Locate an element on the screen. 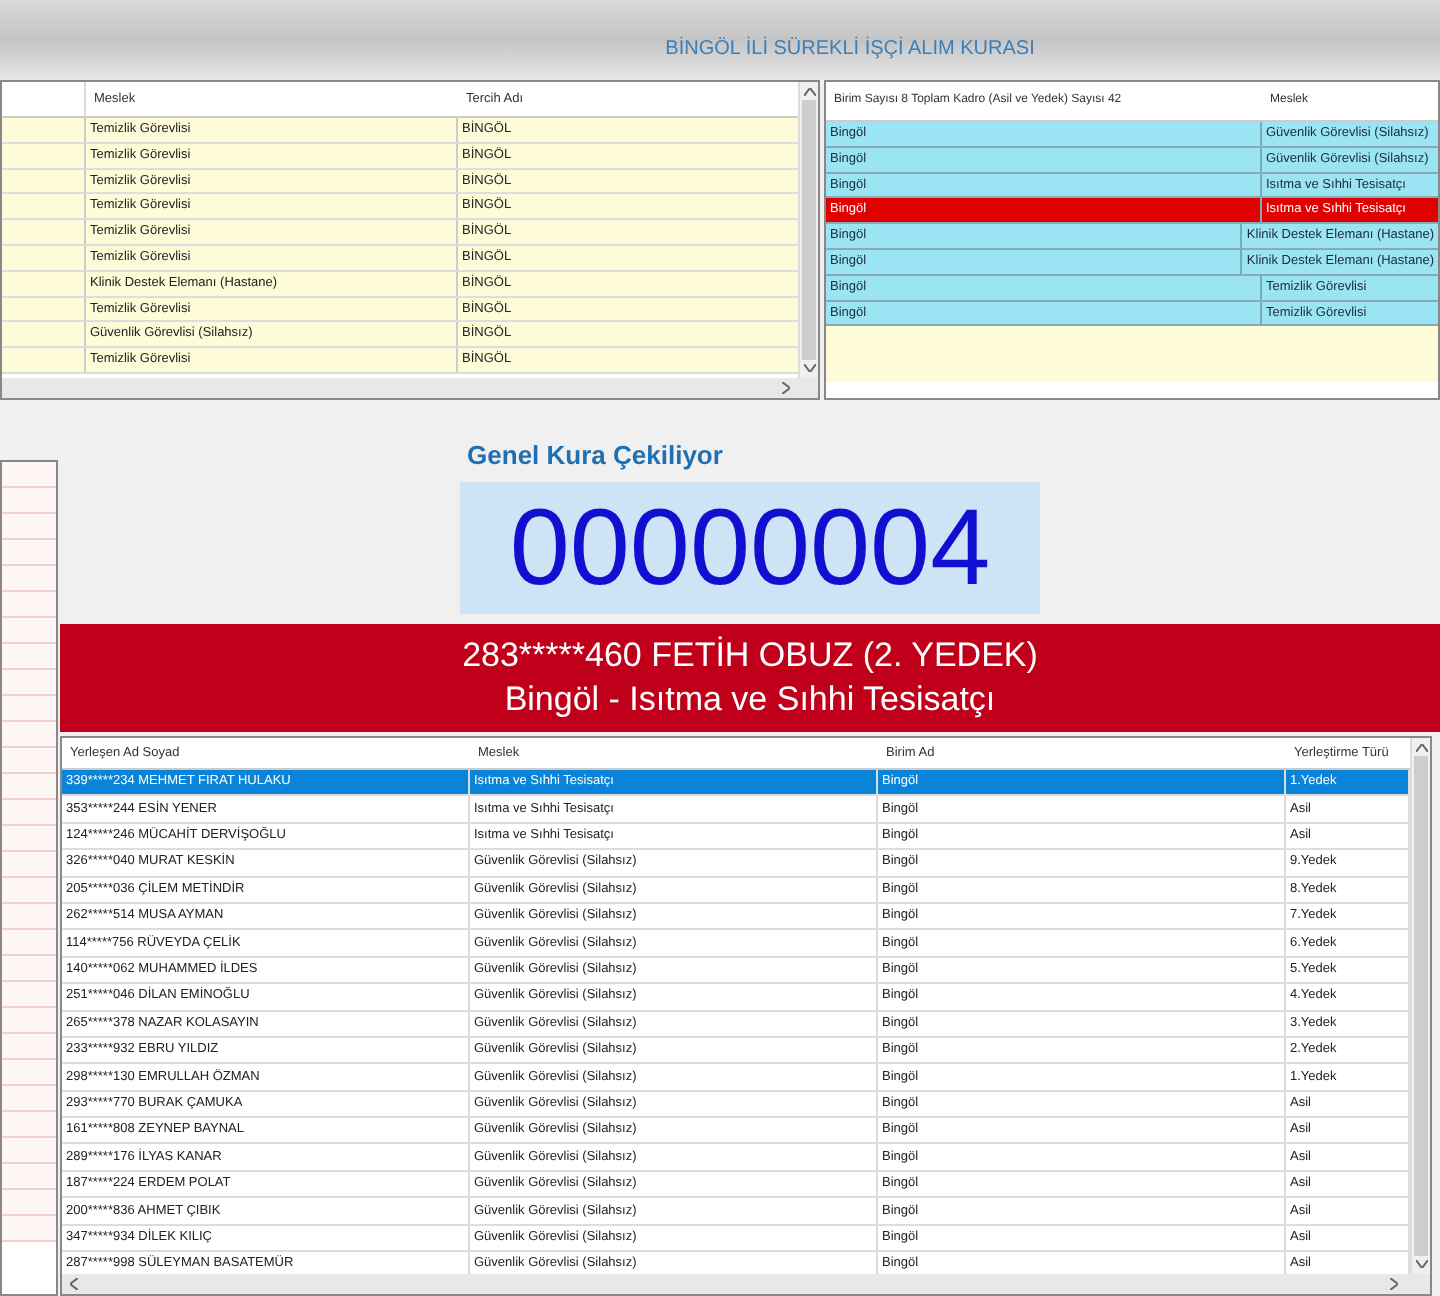 Image resolution: width=1440 pixels, height=1296 pixels. draw-number-display: 00000004 is located at coordinates (750, 547).